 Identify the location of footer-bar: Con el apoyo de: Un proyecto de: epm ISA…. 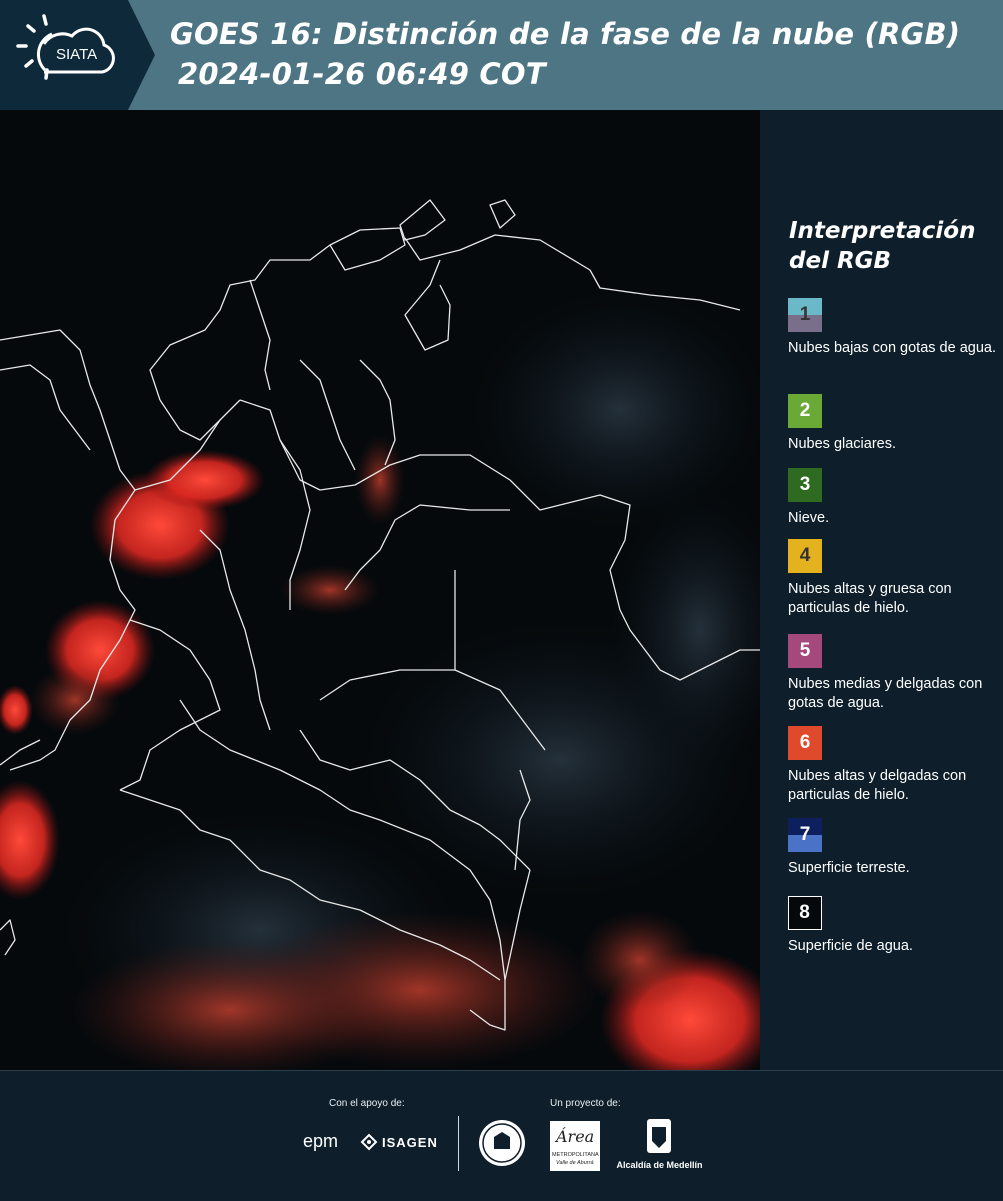
(501, 1135).